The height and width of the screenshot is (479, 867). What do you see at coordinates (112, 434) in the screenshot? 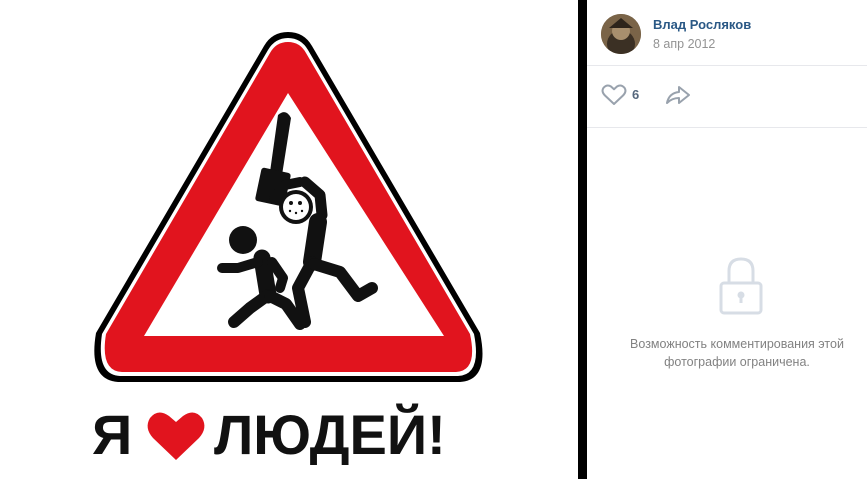
I see `slogan-left-text: Я` at bounding box center [112, 434].